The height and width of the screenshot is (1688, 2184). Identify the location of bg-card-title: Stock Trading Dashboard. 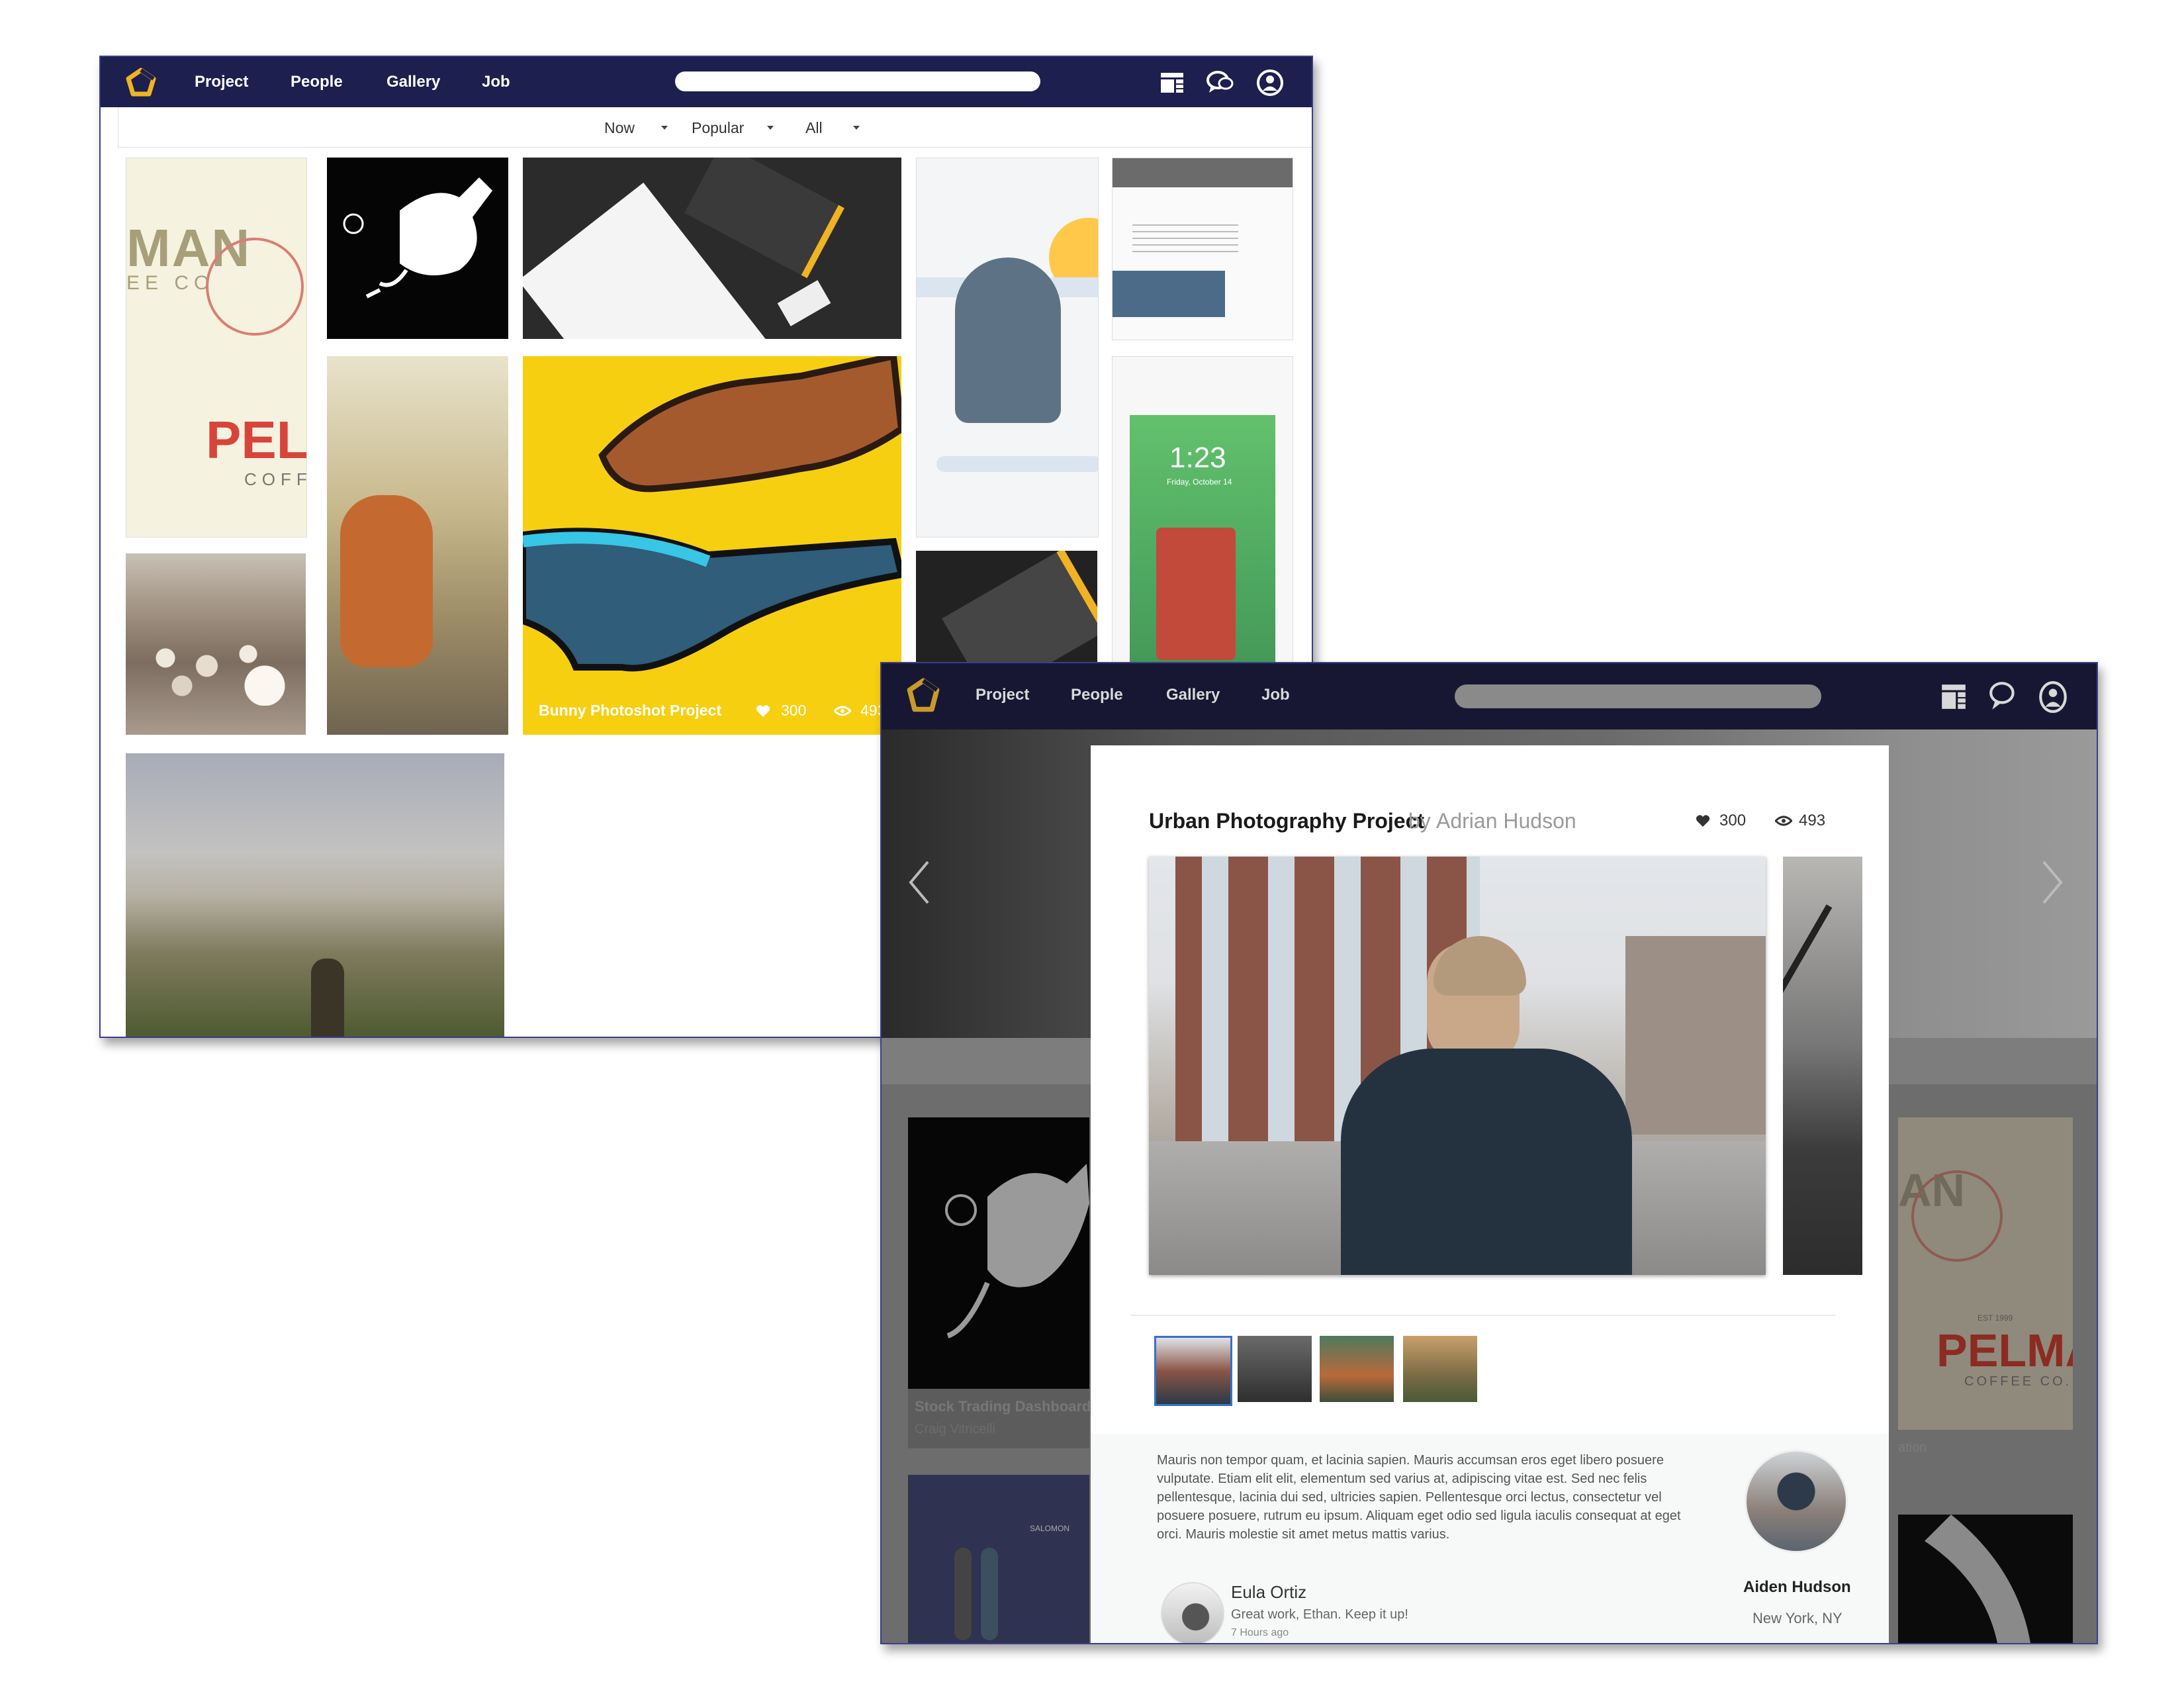
(1003, 1406).